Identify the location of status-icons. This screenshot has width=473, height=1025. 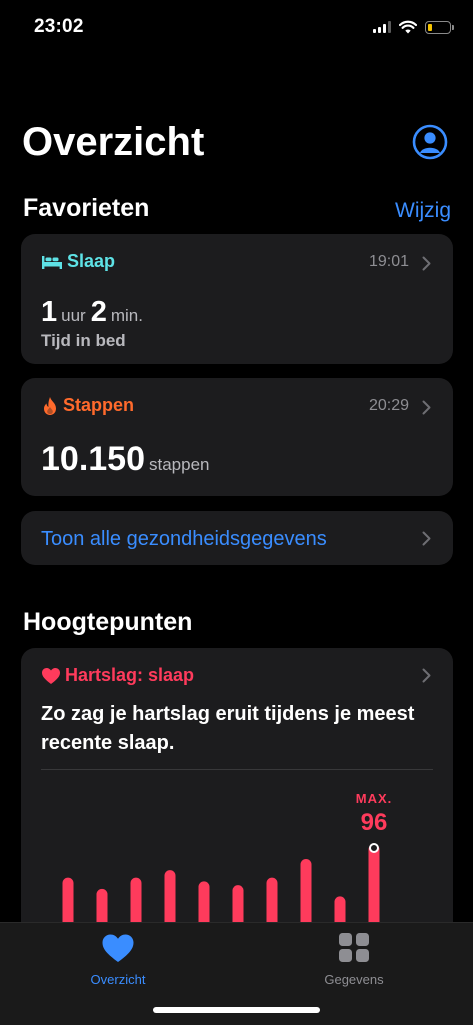
(413, 27).